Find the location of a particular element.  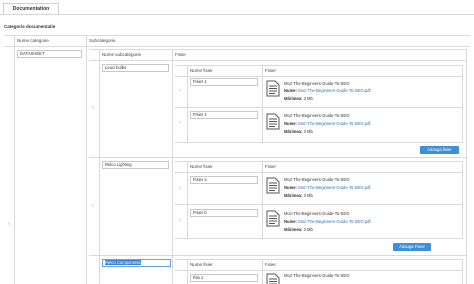

add-file-button: Adauga fisier is located at coordinates (439, 150).